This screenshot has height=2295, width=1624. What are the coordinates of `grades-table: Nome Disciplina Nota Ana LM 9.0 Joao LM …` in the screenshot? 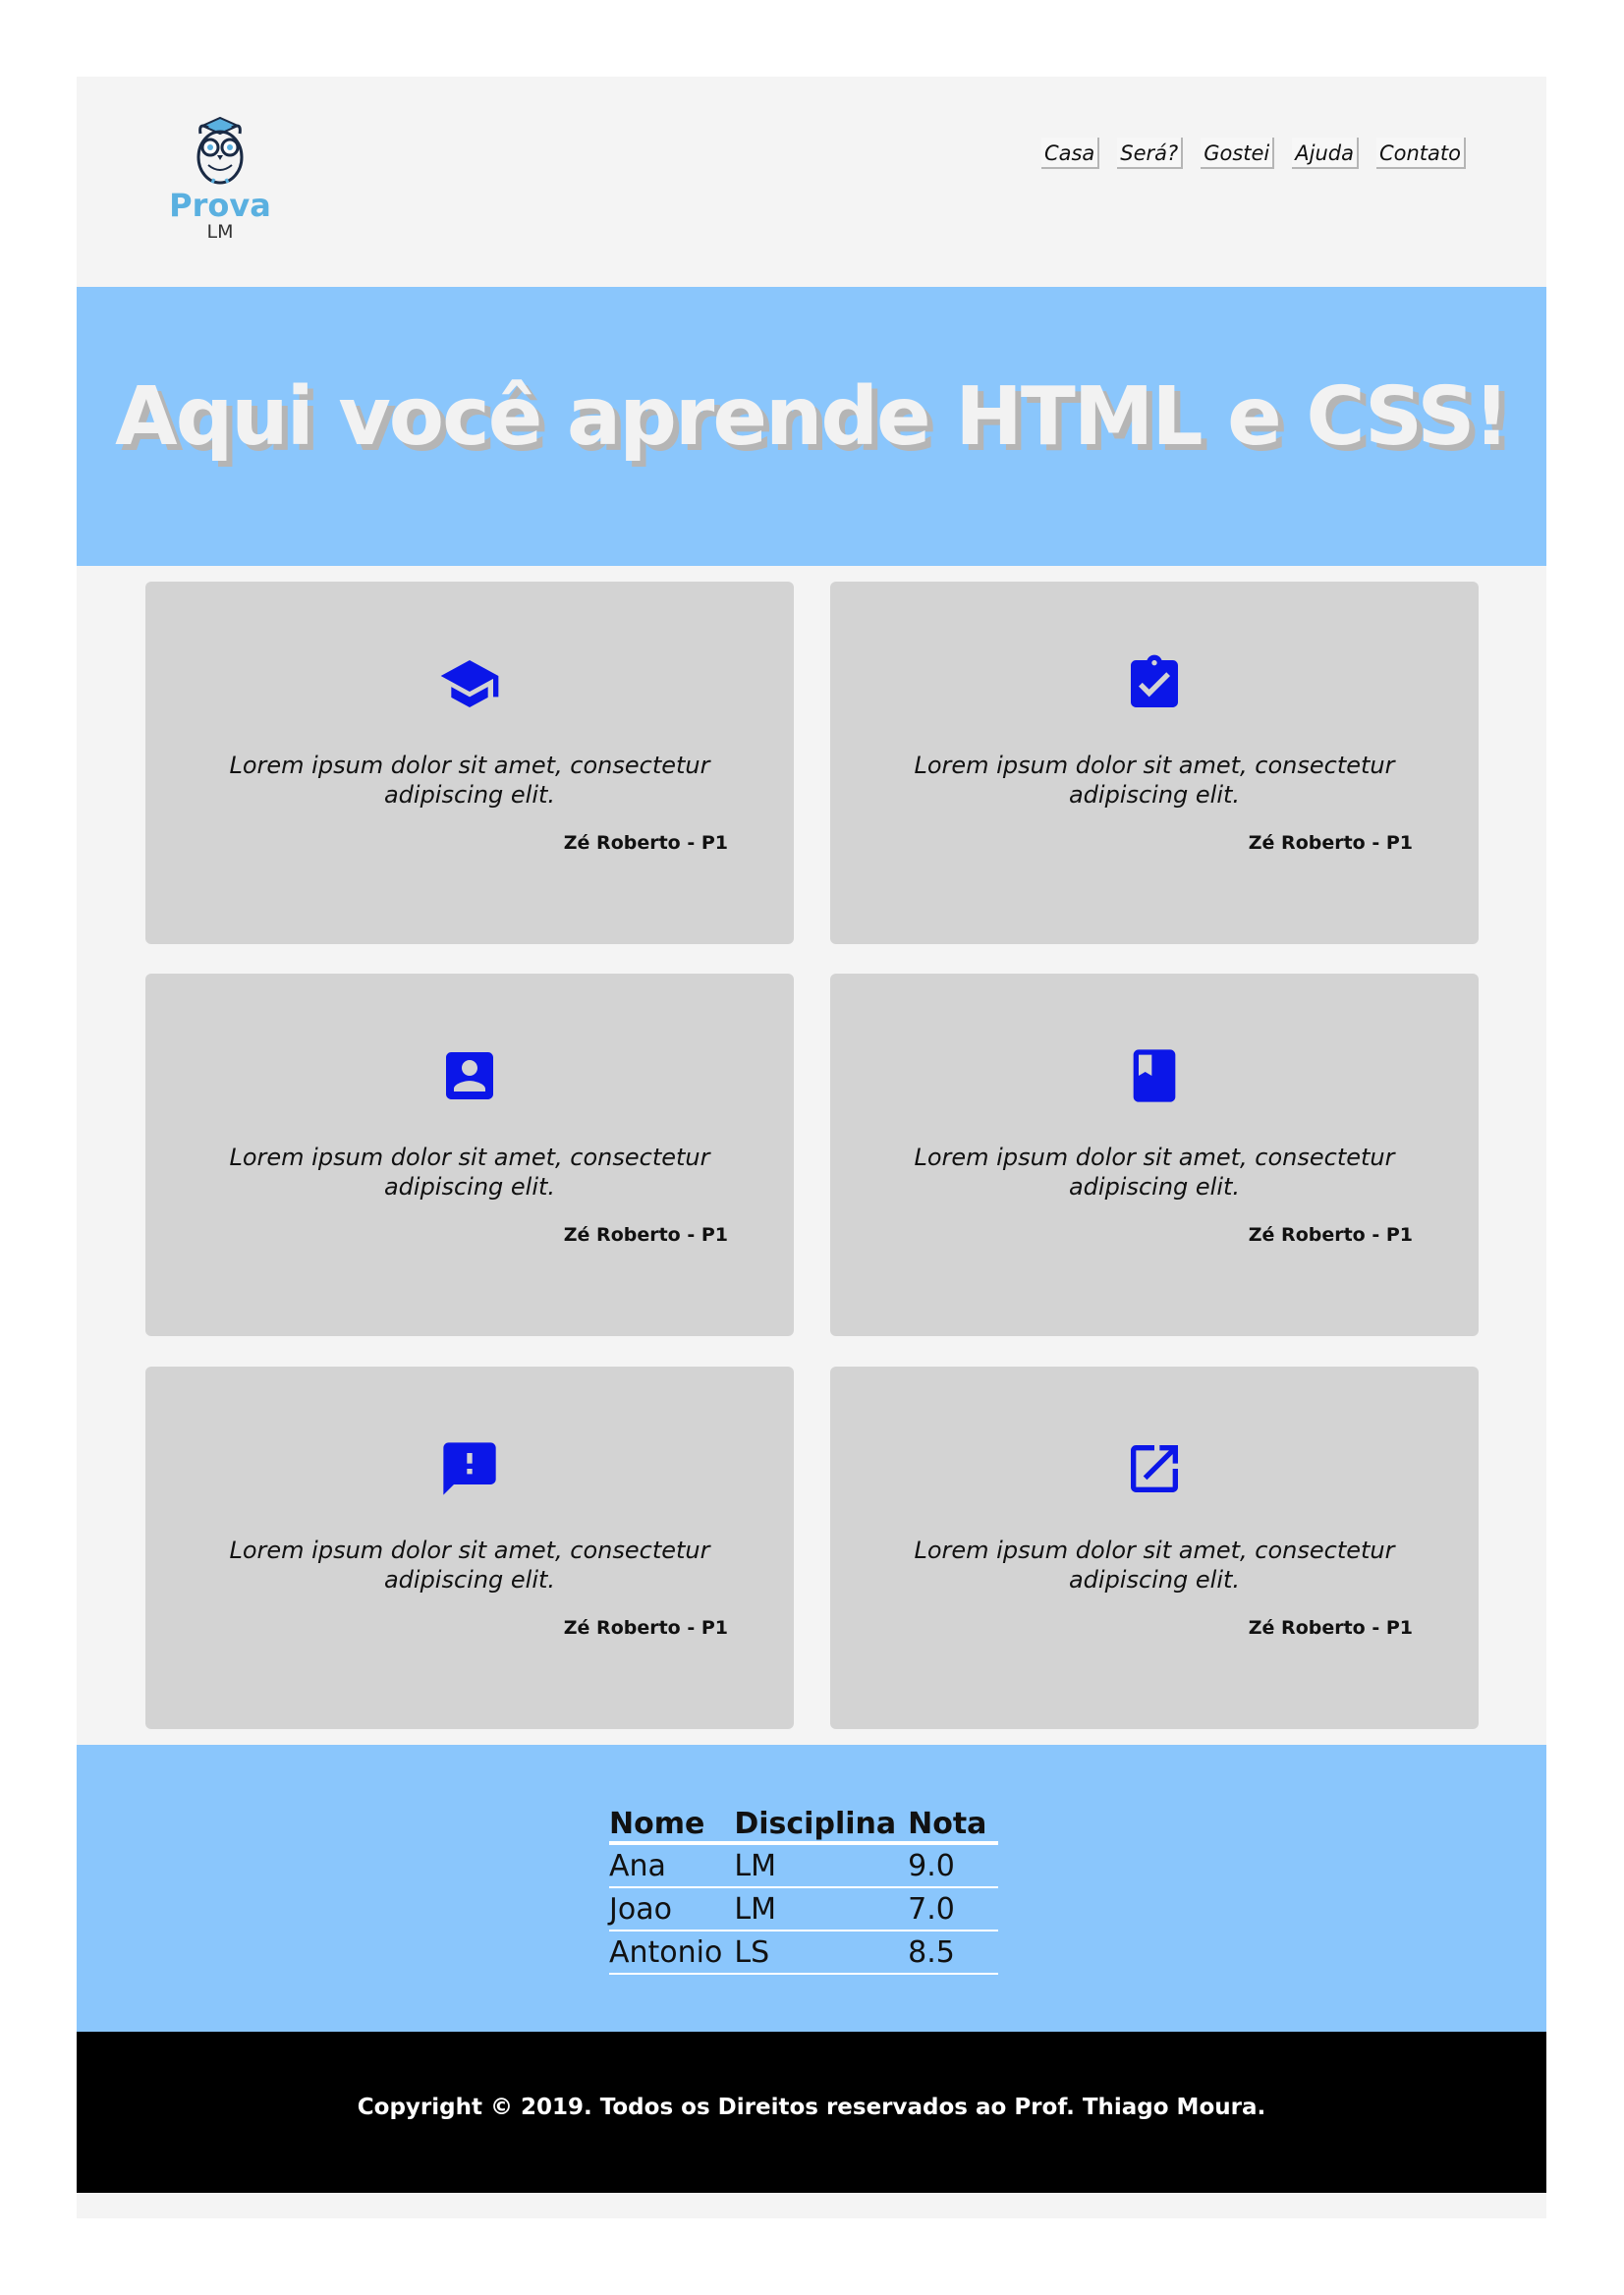 It's located at (804, 1887).